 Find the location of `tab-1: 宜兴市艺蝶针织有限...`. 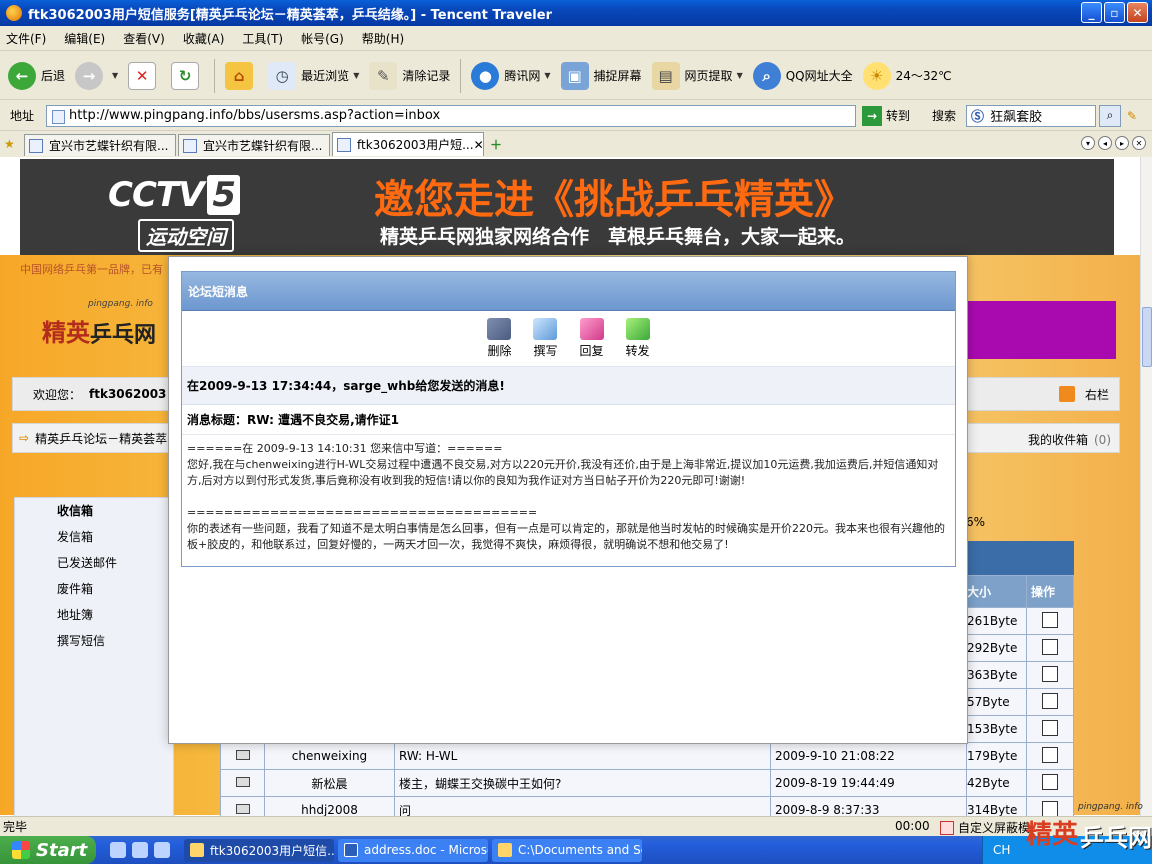

tab-1: 宜兴市艺蝶针织有限... is located at coordinates (100, 145).